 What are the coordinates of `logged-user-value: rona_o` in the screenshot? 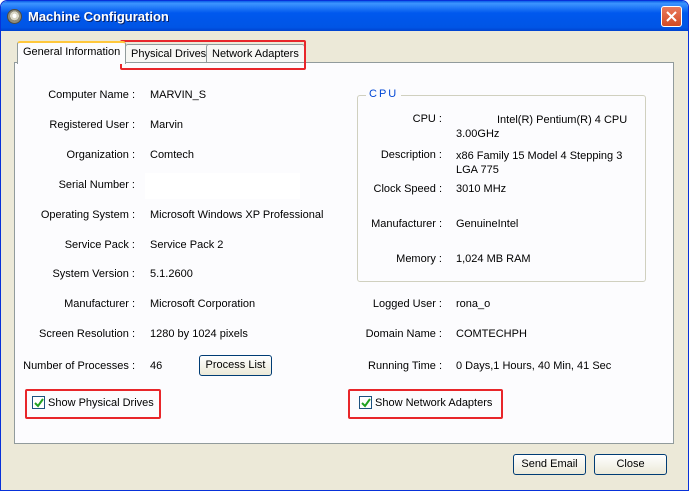 It's located at (473, 304).